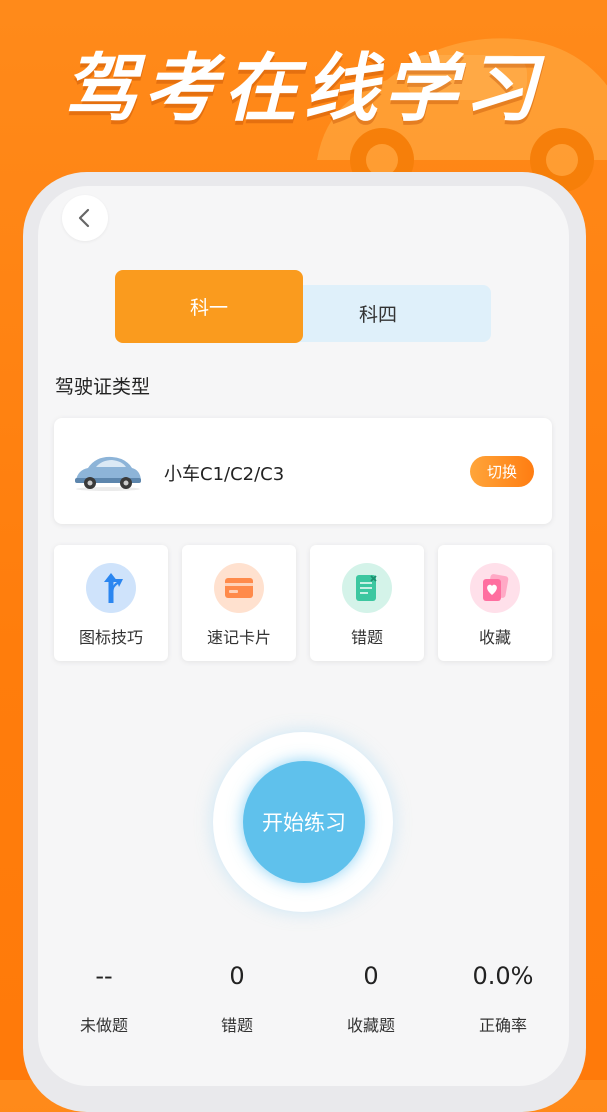 The image size is (607, 1112). I want to click on stat-undone: -- 未做题, so click(104, 998).